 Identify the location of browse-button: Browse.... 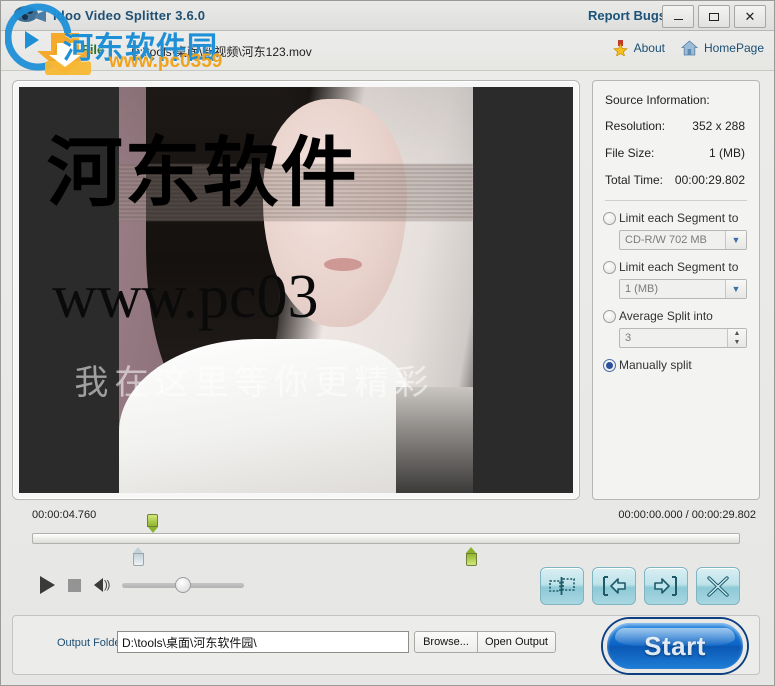
(446, 642).